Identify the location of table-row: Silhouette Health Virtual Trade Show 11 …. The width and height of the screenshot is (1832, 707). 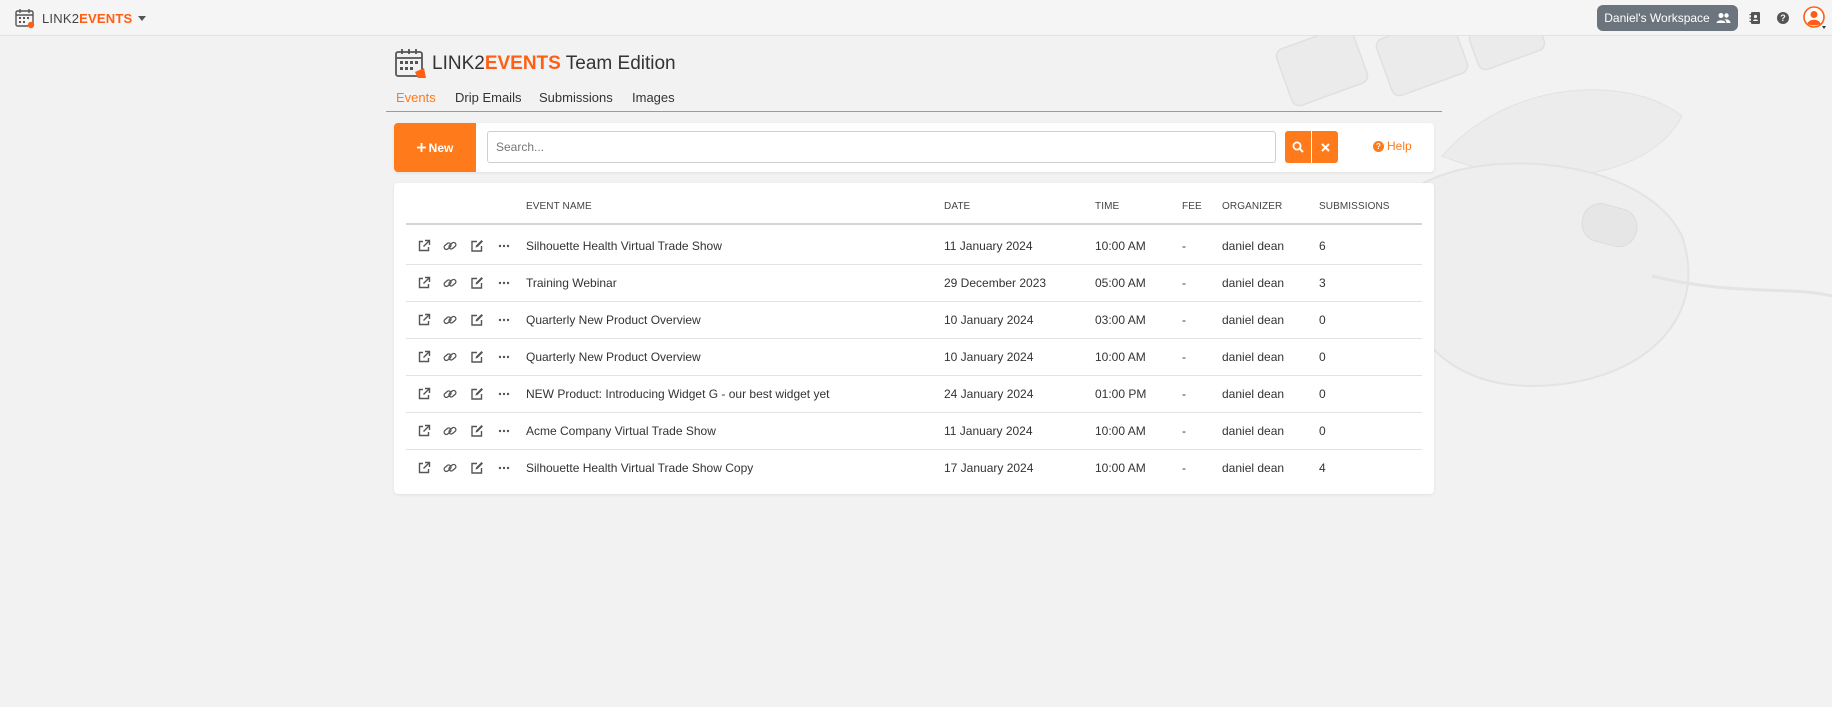
(914, 246).